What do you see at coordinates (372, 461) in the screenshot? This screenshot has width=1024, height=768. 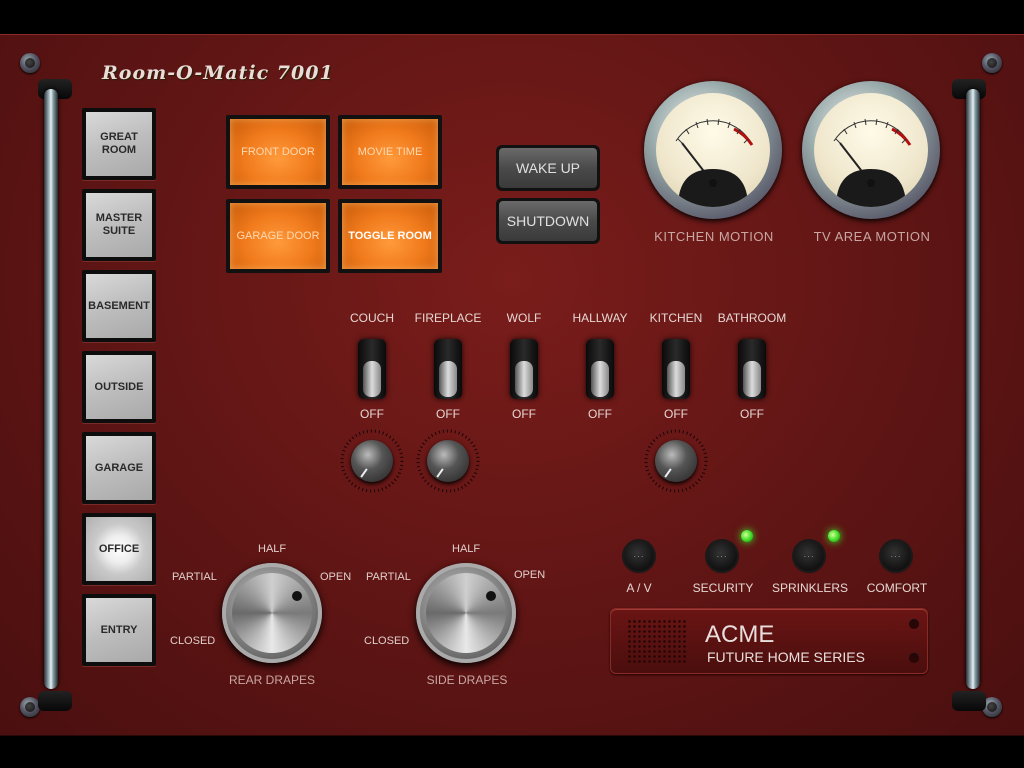 I see `dimmer-knob-couch` at bounding box center [372, 461].